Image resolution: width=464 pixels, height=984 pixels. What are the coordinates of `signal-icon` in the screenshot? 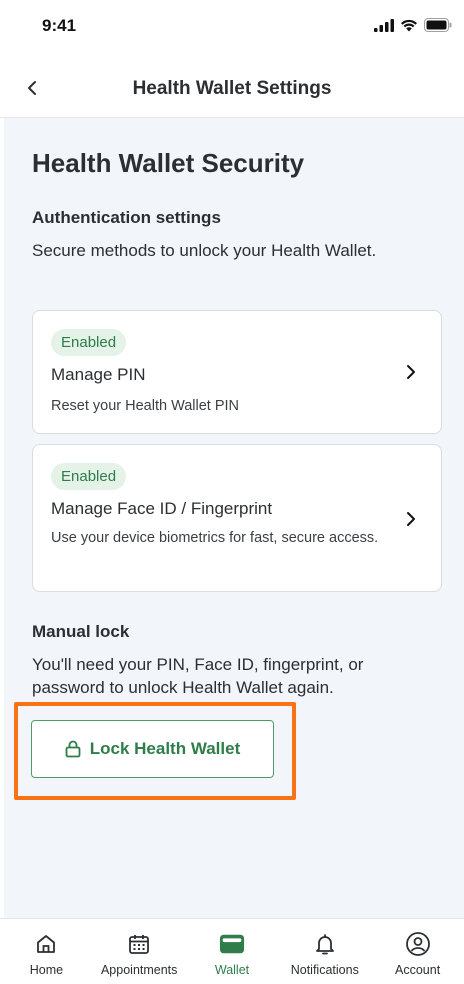 It's located at (384, 25).